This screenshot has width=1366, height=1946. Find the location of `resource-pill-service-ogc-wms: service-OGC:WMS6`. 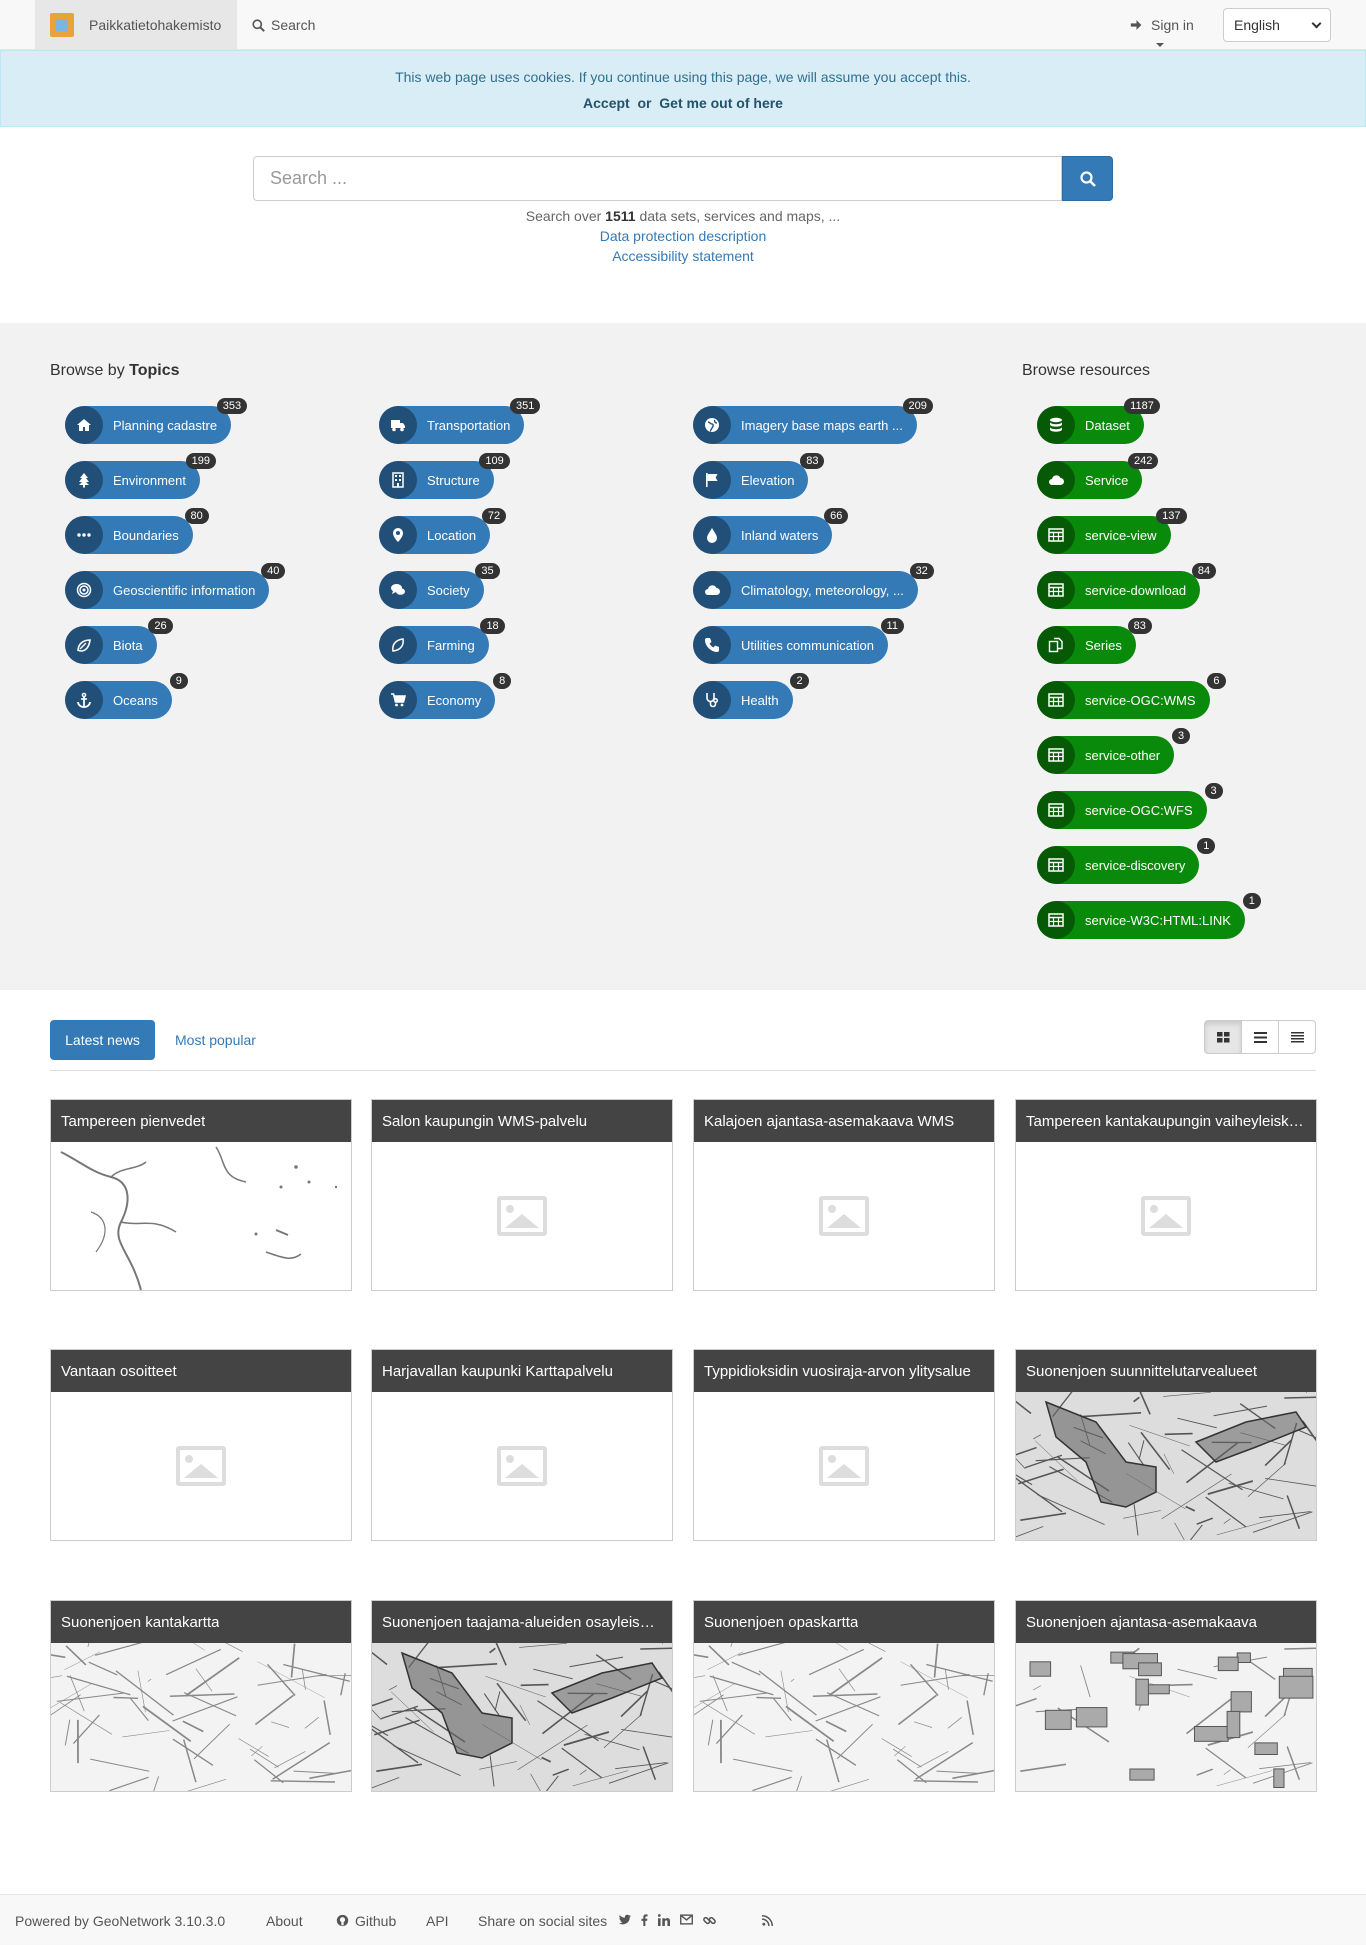

resource-pill-service-ogc-wms: service-OGC:WMS6 is located at coordinates (1123, 700).